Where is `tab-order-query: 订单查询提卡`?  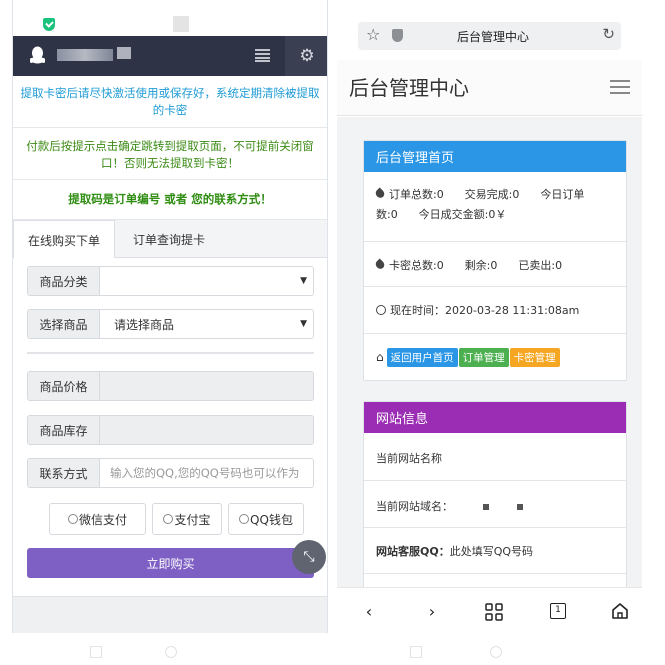 tab-order-query: 订单查询提卡 is located at coordinates (169, 239).